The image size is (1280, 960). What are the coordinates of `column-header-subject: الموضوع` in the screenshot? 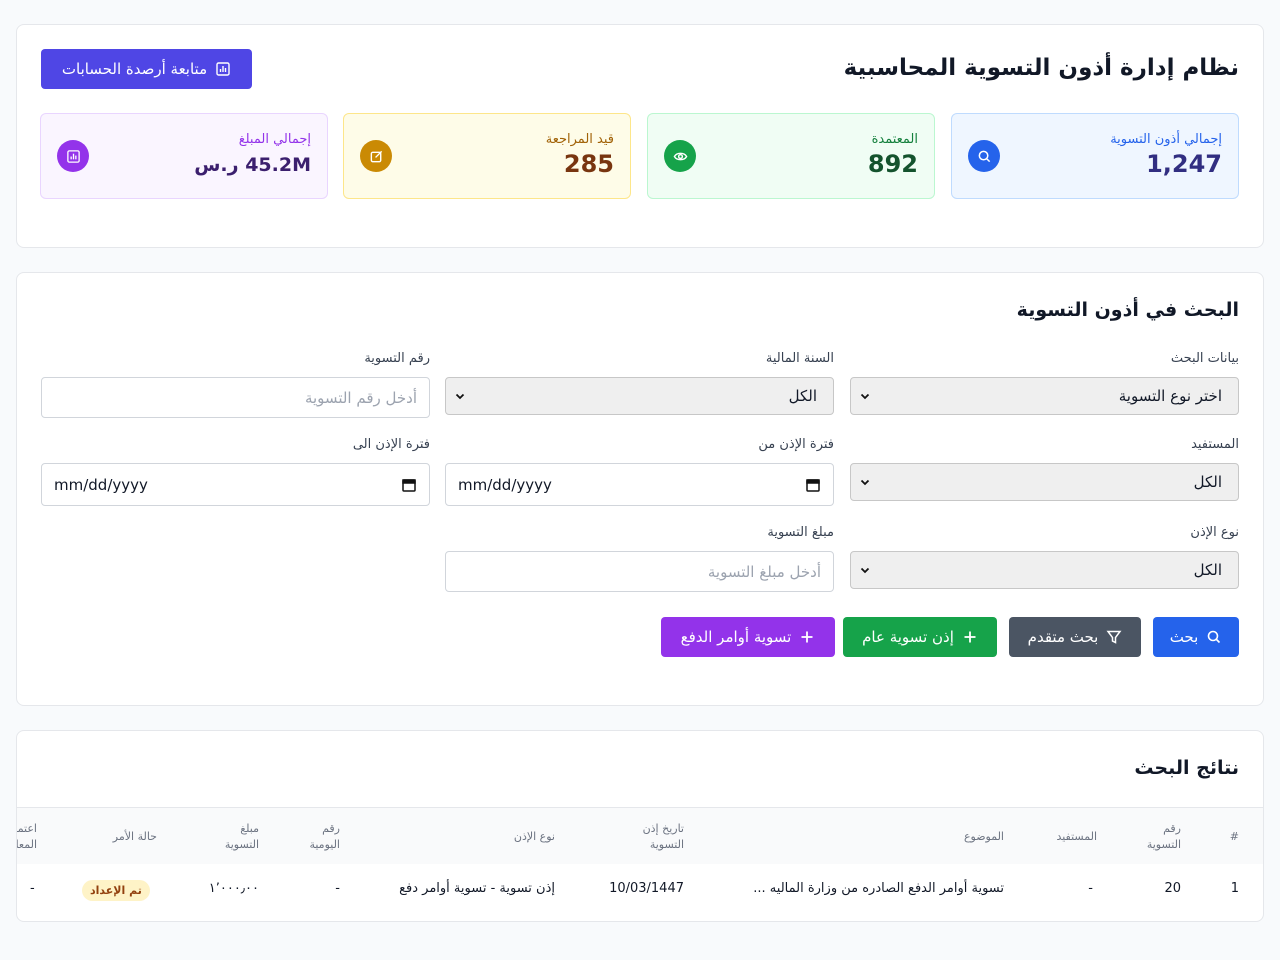 It's located at (983, 836).